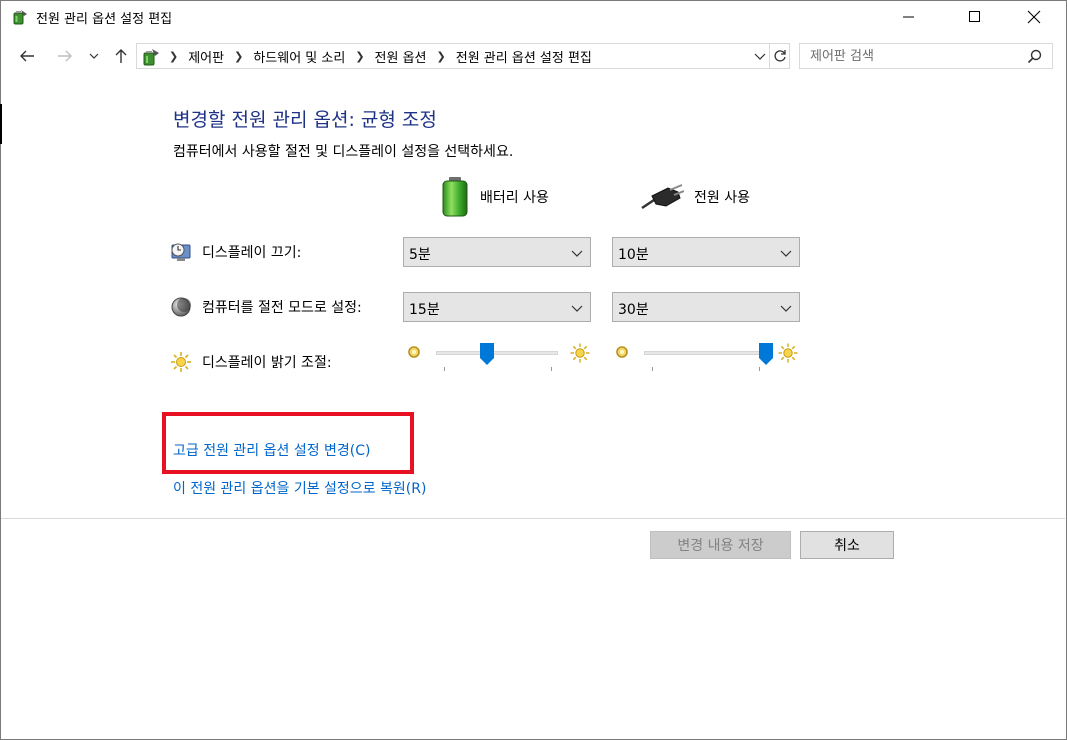  What do you see at coordinates (633, 255) in the screenshot?
I see `display-off-plugged-value: 10분` at bounding box center [633, 255].